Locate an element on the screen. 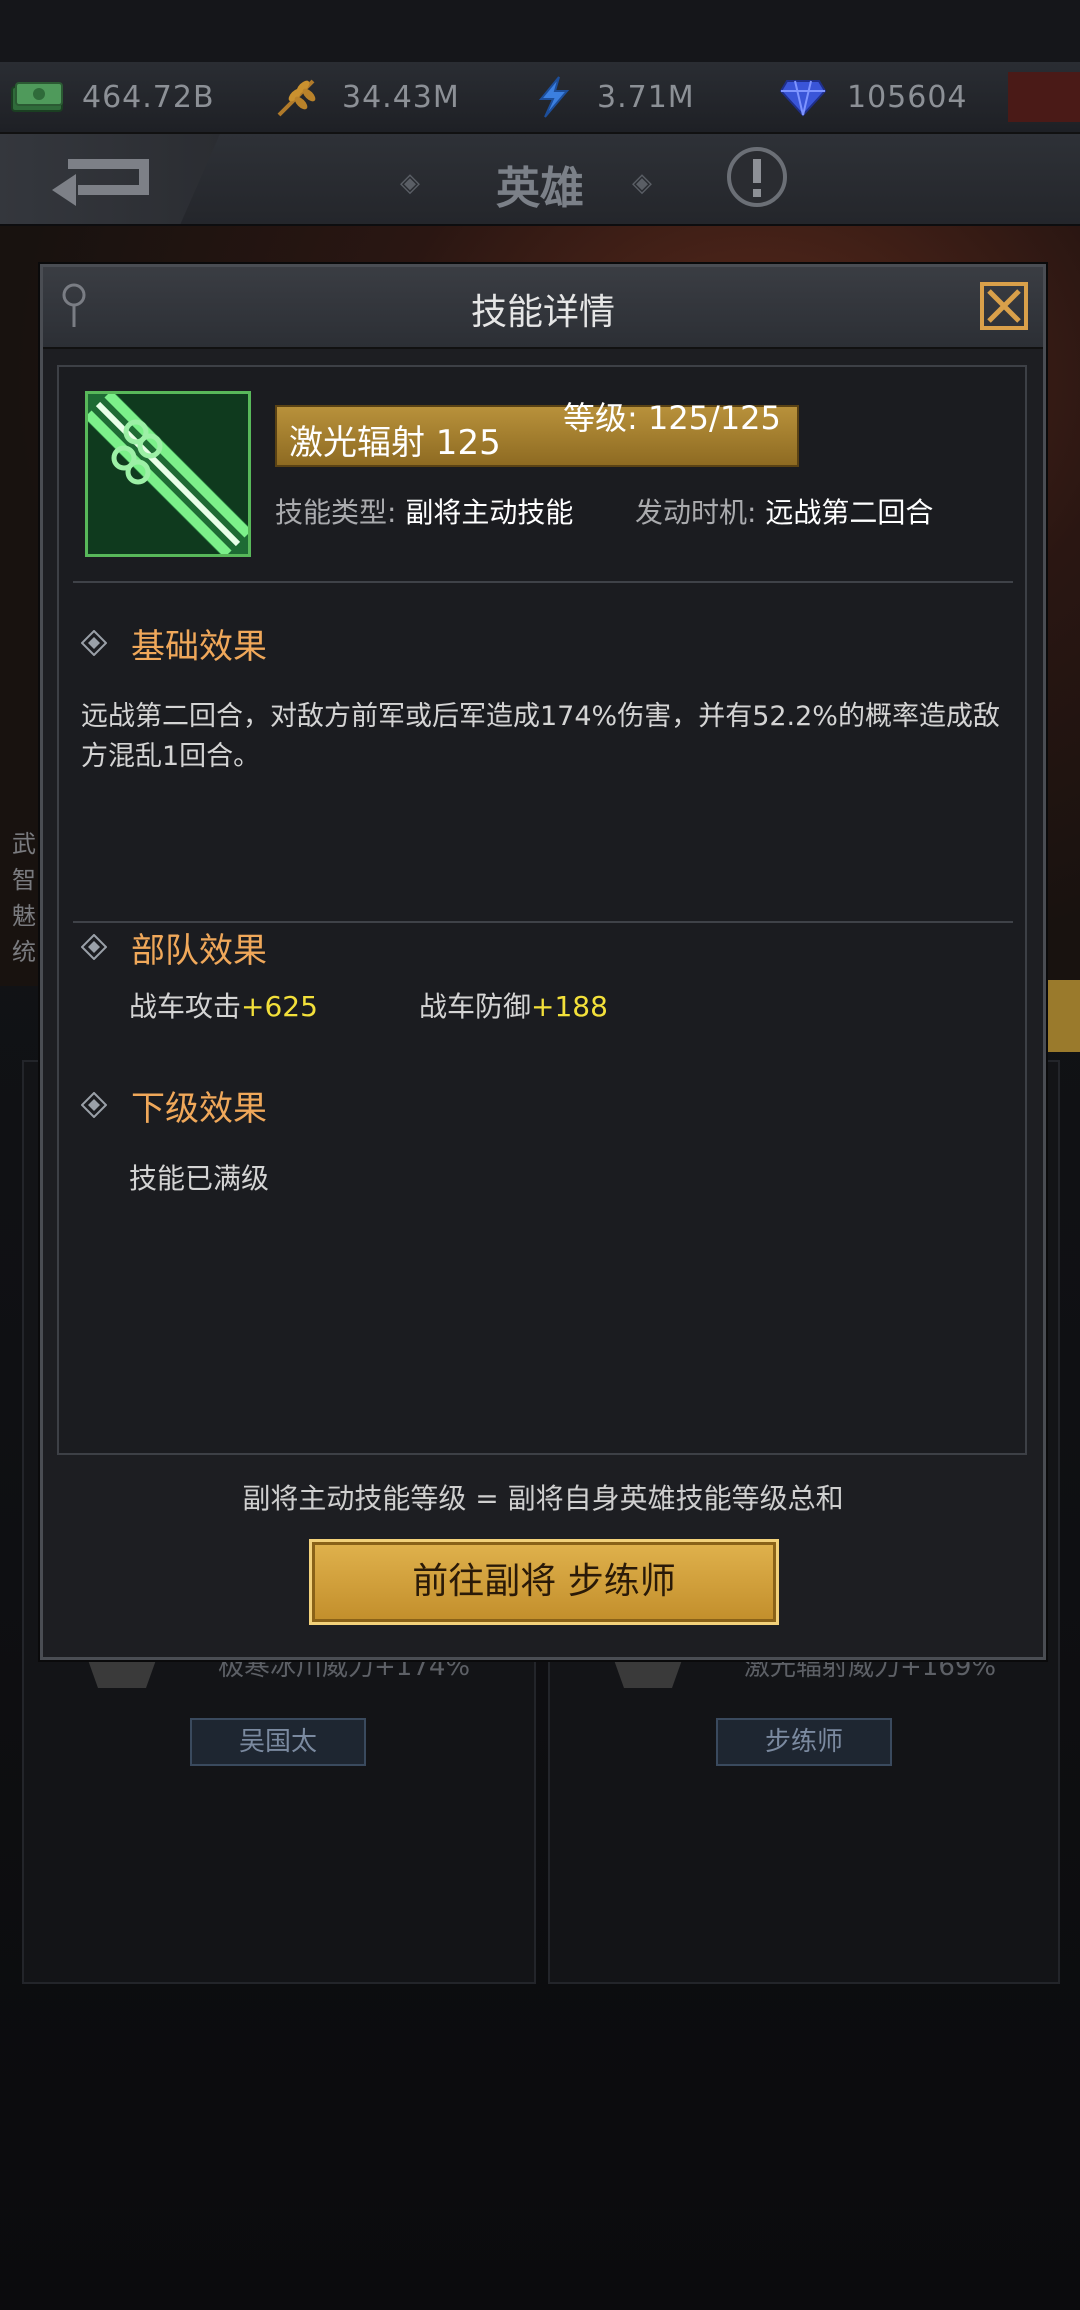 Image resolution: width=1080 pixels, height=2310 pixels. exclamation-icon is located at coordinates (757, 177).